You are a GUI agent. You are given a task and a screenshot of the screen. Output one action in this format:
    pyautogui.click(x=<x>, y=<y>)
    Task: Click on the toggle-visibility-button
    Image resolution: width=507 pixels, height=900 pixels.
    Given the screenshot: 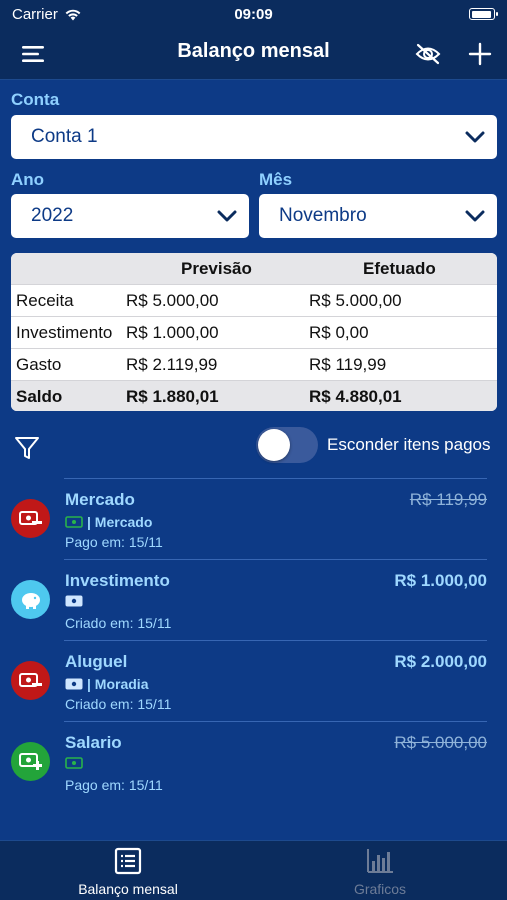 What is the action you would take?
    pyautogui.click(x=428, y=54)
    